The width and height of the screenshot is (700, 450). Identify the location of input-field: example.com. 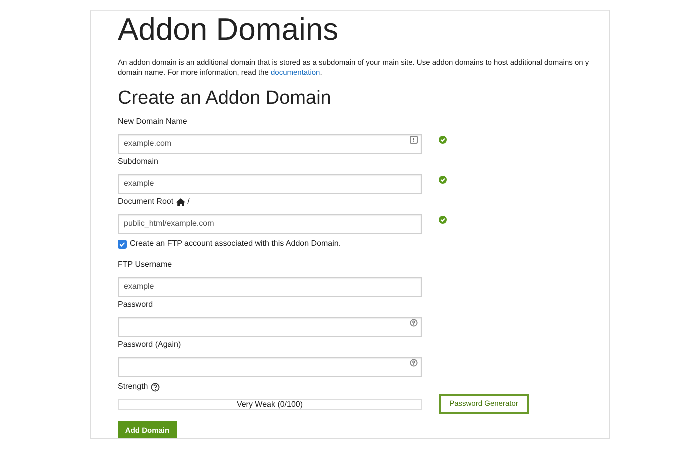
(270, 144).